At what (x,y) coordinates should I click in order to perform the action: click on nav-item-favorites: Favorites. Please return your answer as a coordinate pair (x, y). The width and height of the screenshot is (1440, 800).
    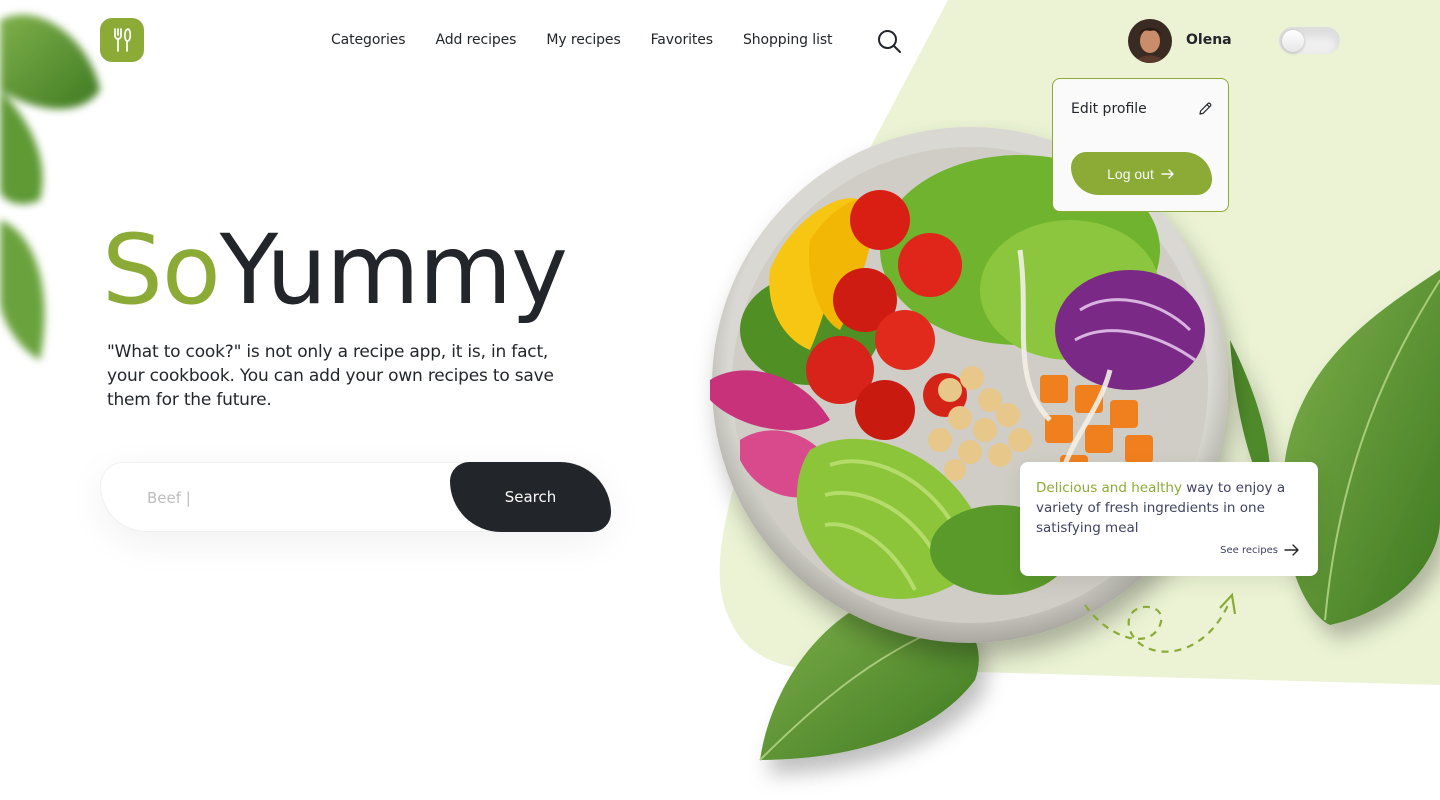
    Looking at the image, I should click on (682, 40).